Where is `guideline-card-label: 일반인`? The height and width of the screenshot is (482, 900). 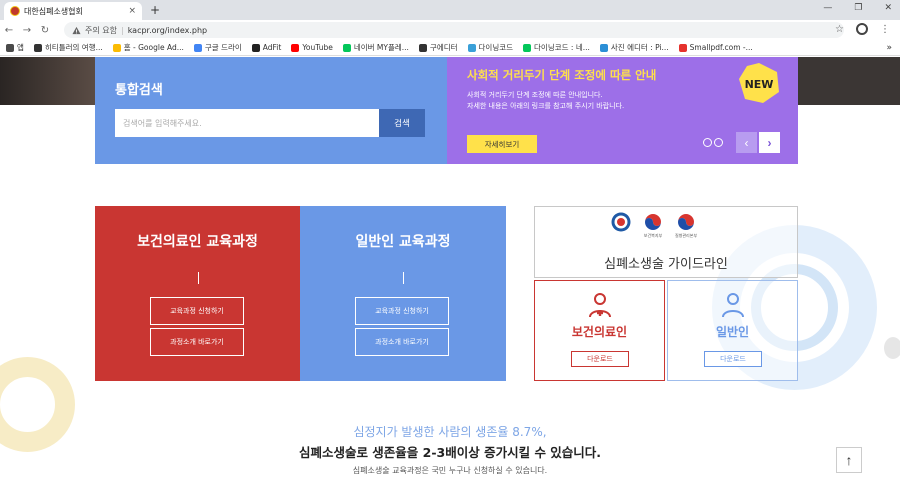 guideline-card-label: 일반인 is located at coordinates (732, 332).